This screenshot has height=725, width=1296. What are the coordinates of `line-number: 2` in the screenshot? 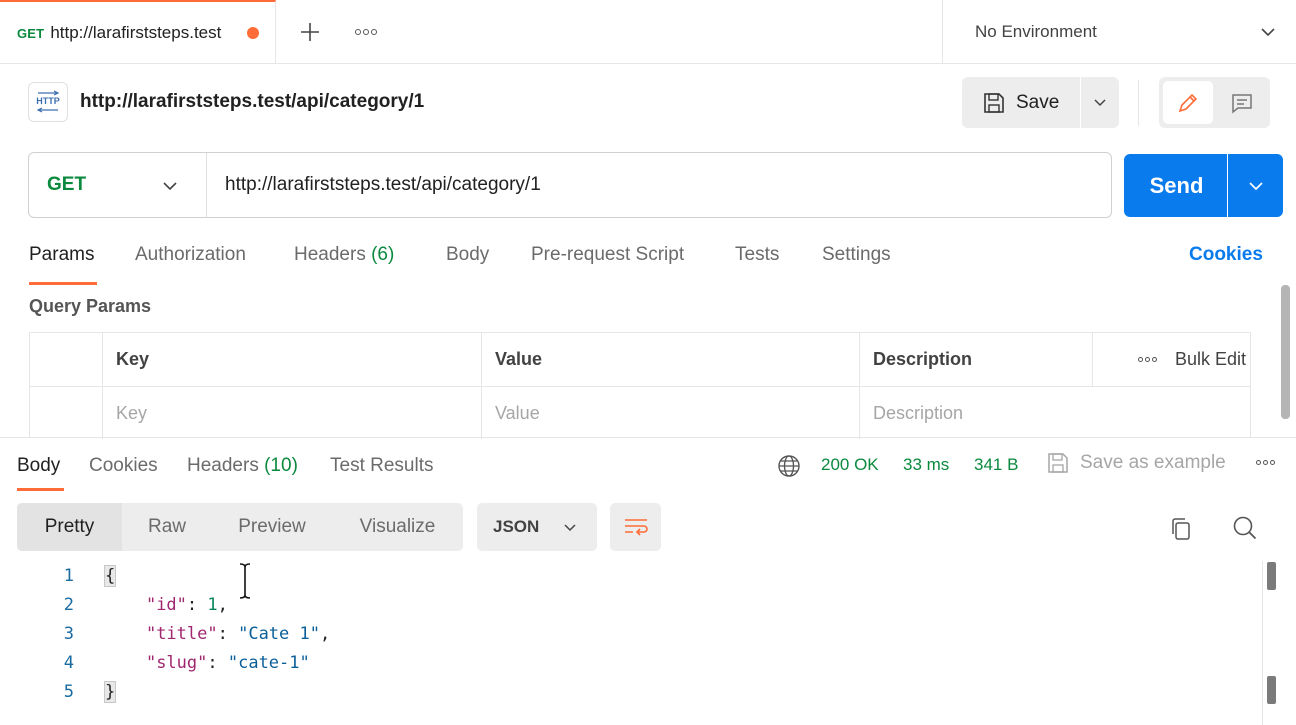 It's located at (68, 604).